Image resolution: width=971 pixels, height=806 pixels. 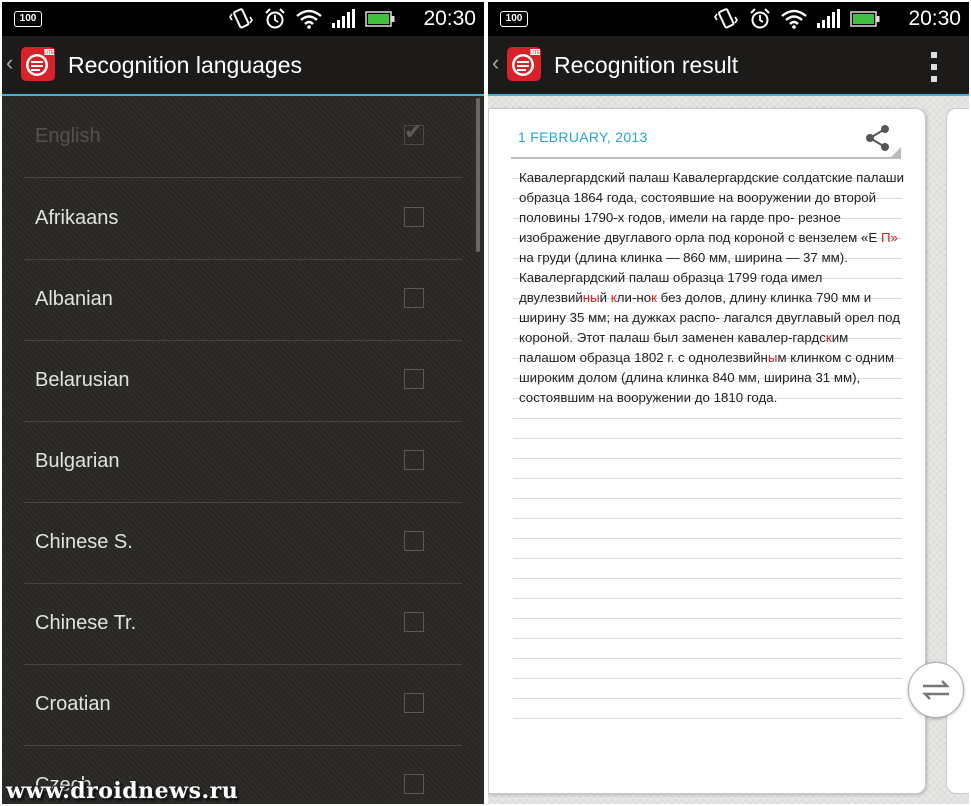 I want to click on language-label: Chinese S., so click(x=84, y=542).